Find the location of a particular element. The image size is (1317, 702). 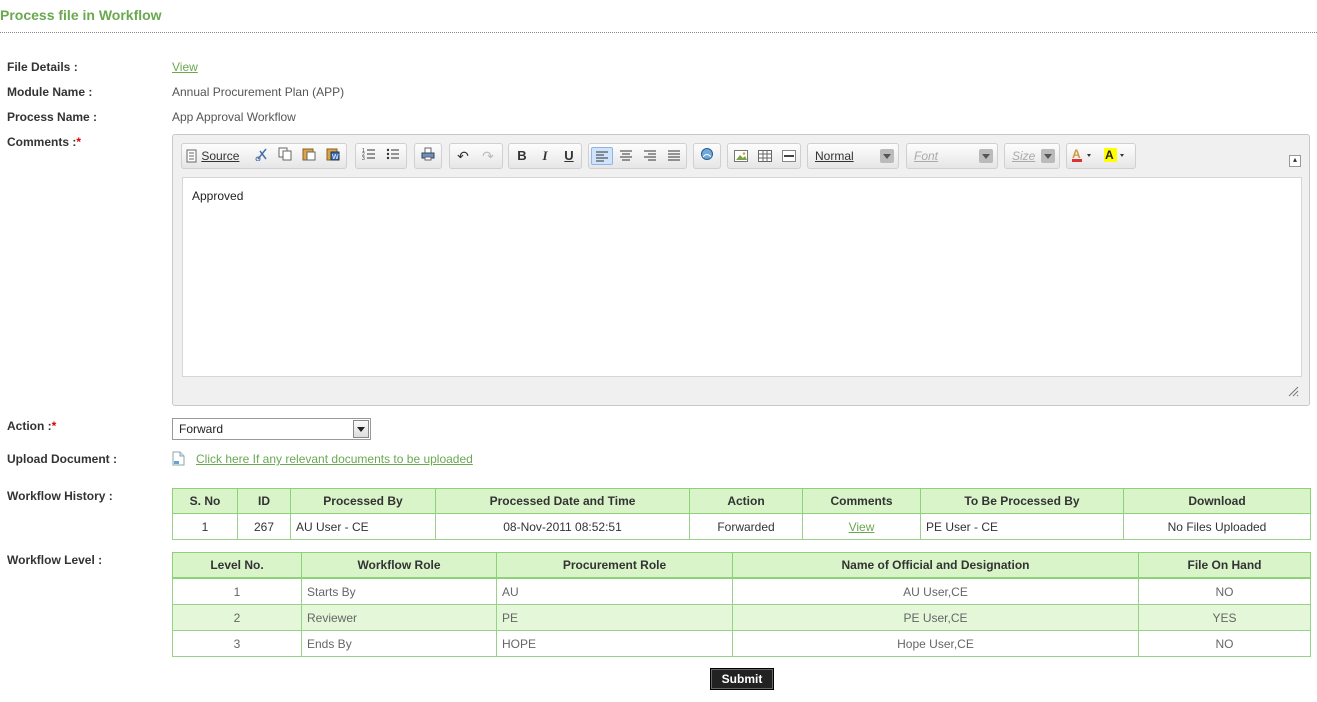

size-placeholder: Size is located at coordinates (1024, 156).